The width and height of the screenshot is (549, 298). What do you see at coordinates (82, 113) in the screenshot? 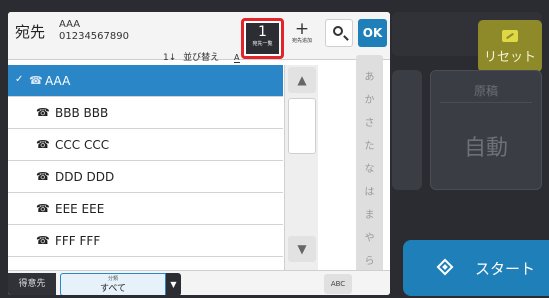
I see `contact-name: BBB BBB` at bounding box center [82, 113].